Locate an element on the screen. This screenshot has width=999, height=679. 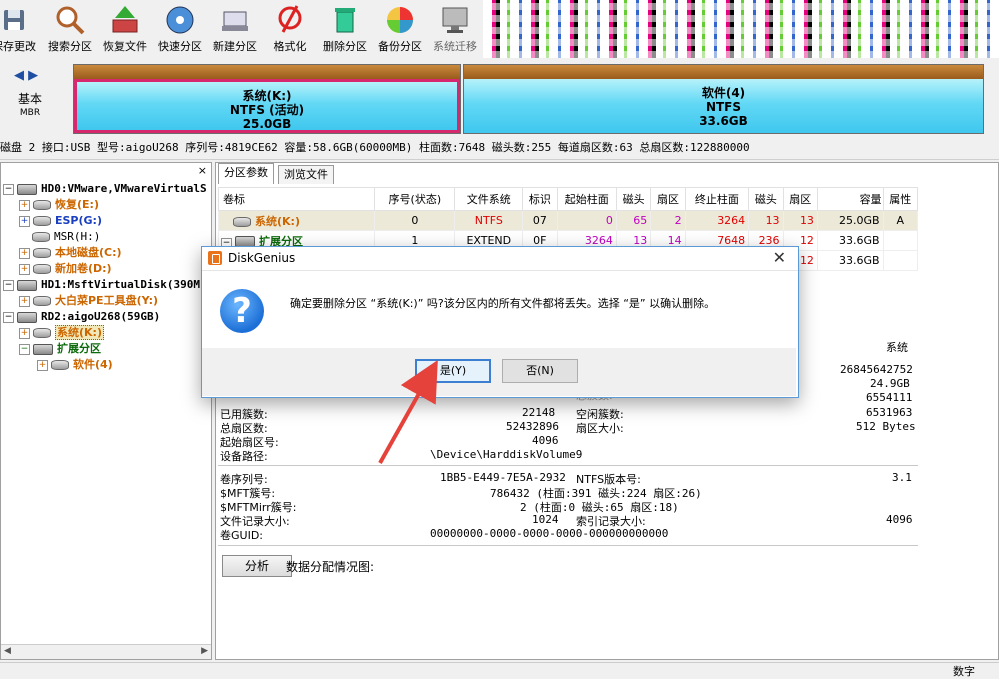
format-button: 格式化 is located at coordinates (290, 30).